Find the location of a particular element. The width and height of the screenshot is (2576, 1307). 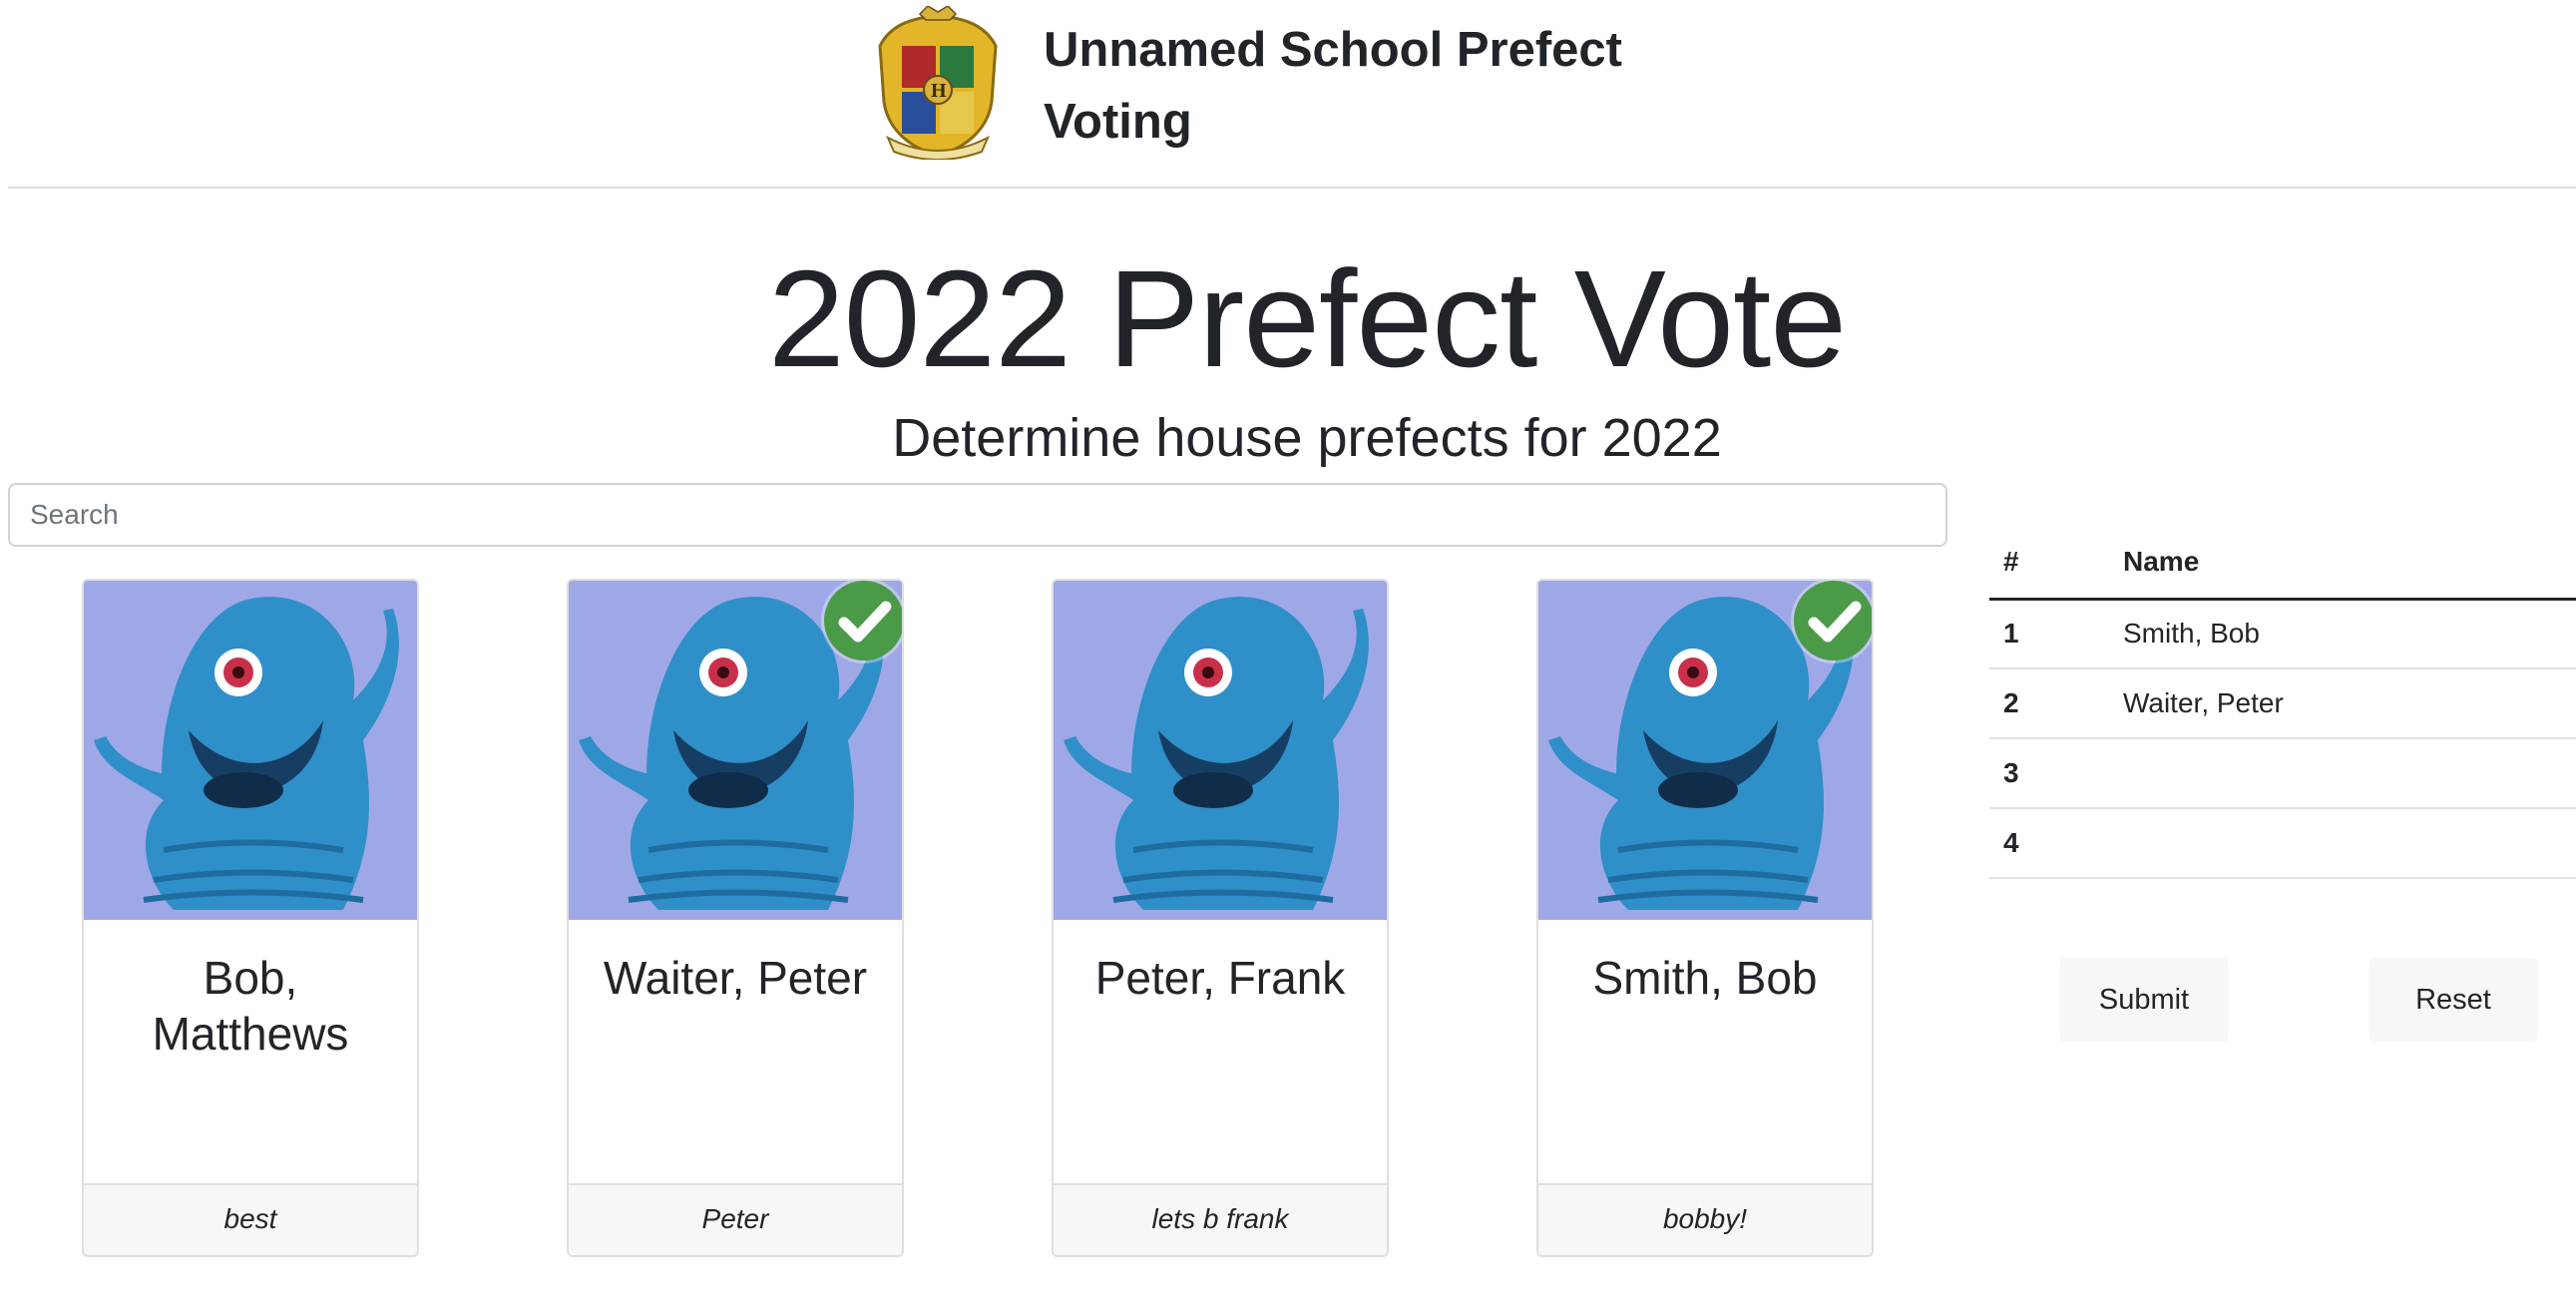

candidate-name: Bob, Matthews is located at coordinates (250, 1006).